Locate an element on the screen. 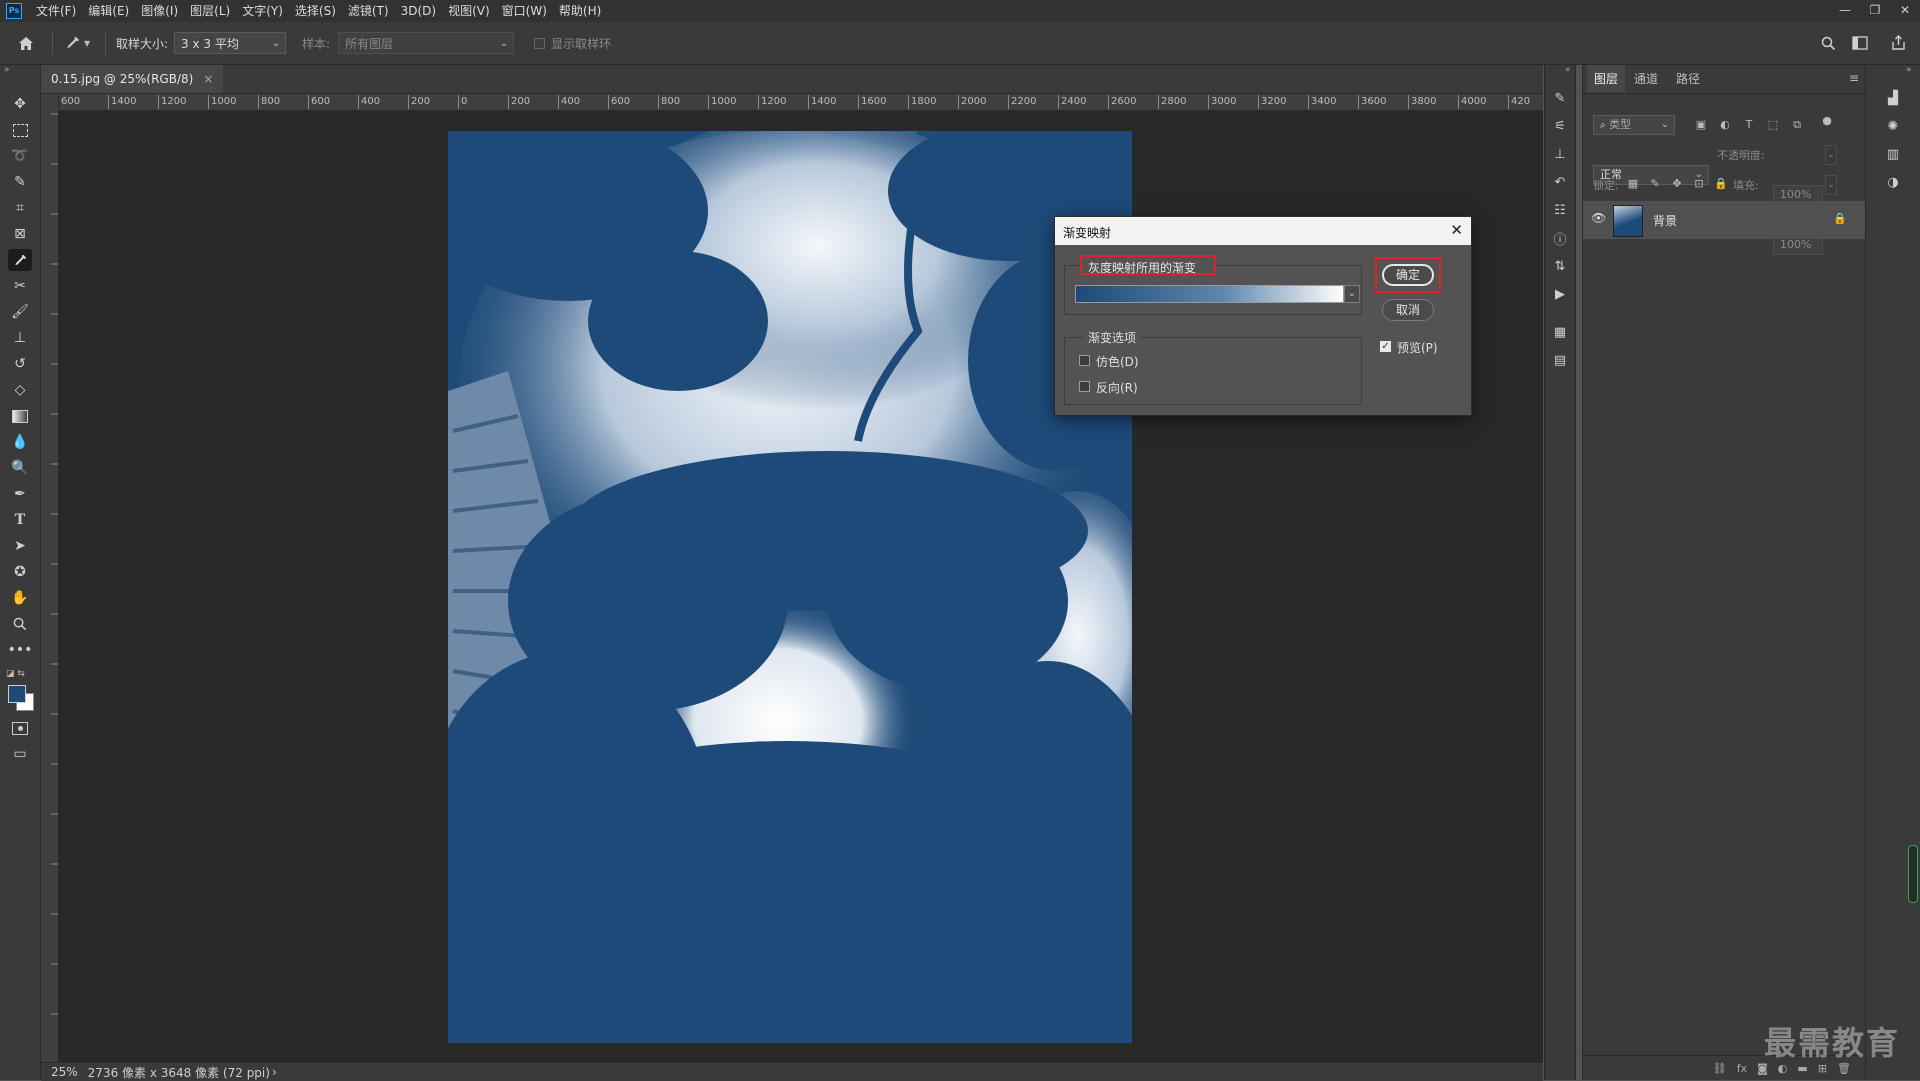 Image resolution: width=1920 pixels, height=1081 pixels. zoom-level: 25% is located at coordinates (64, 1072).